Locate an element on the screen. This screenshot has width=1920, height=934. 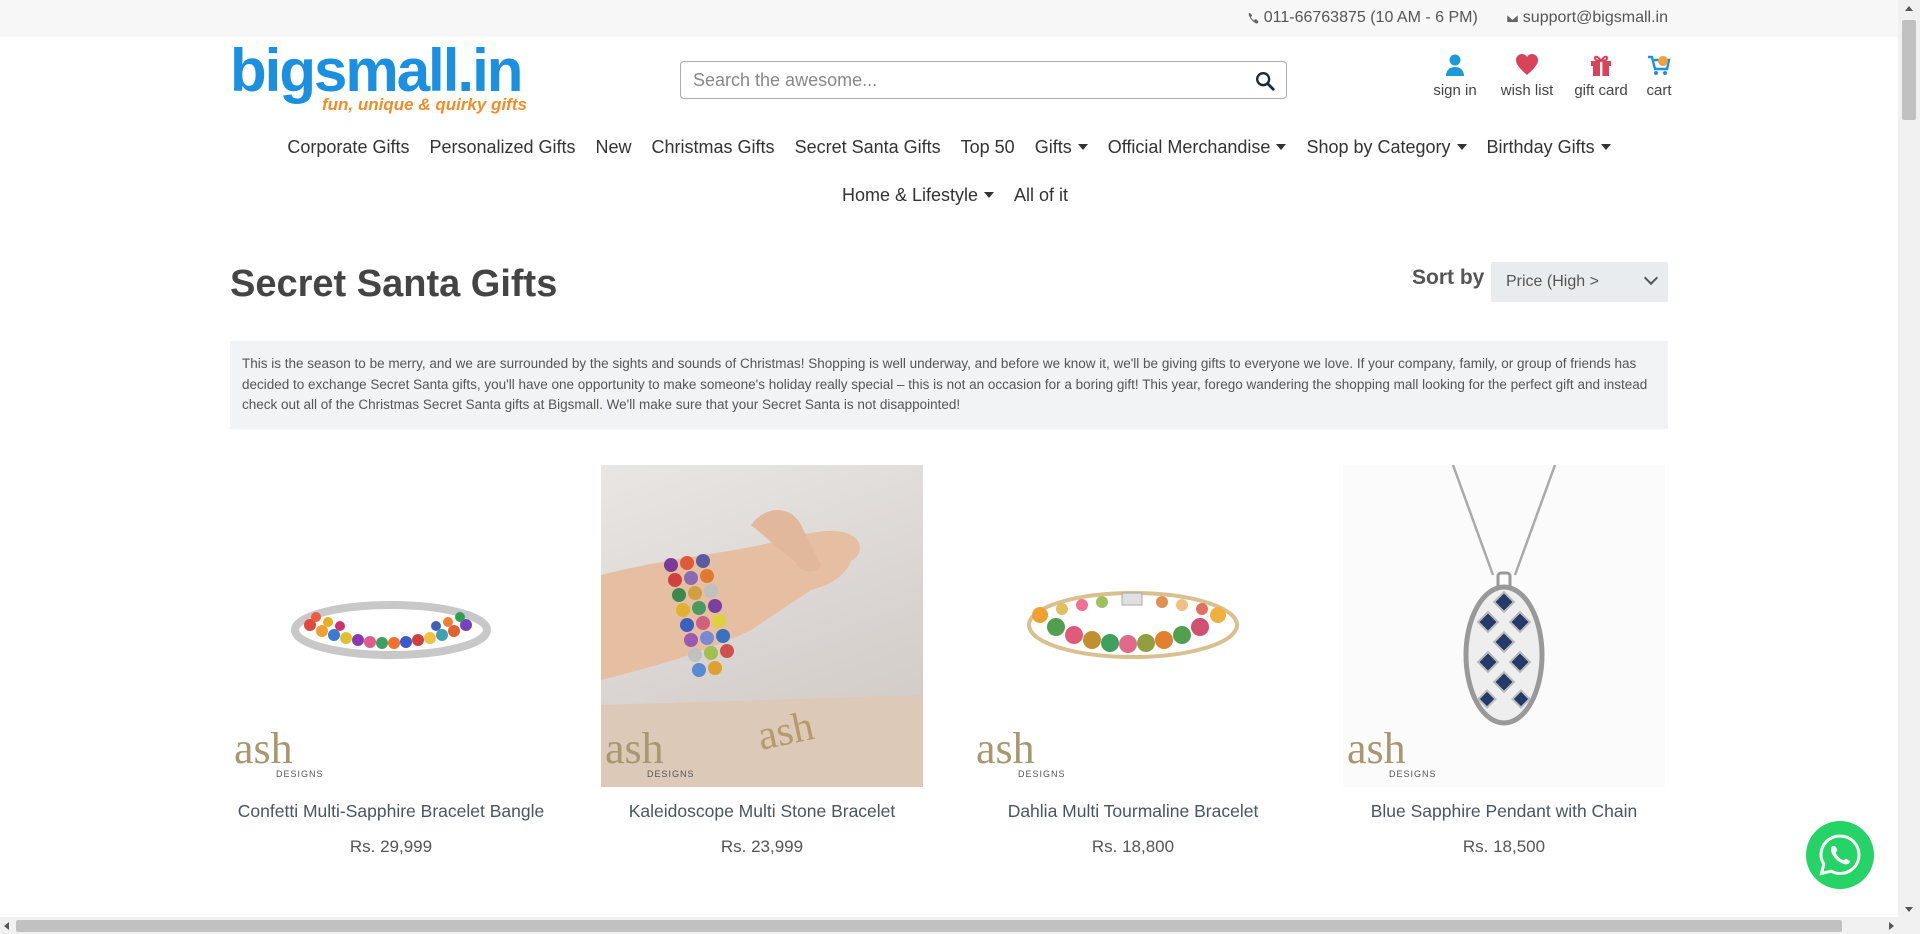
logo-tagline: fun, unique & quirky gifts is located at coordinates (424, 104).